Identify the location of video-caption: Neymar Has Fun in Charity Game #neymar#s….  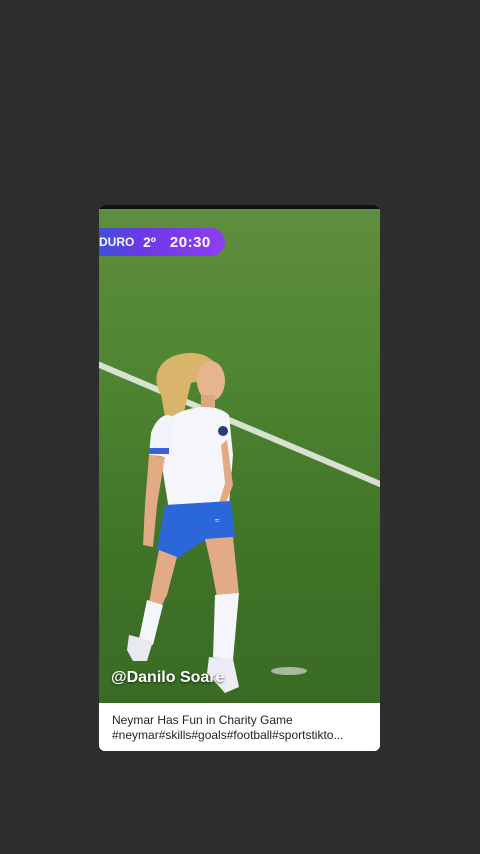
(239, 727).